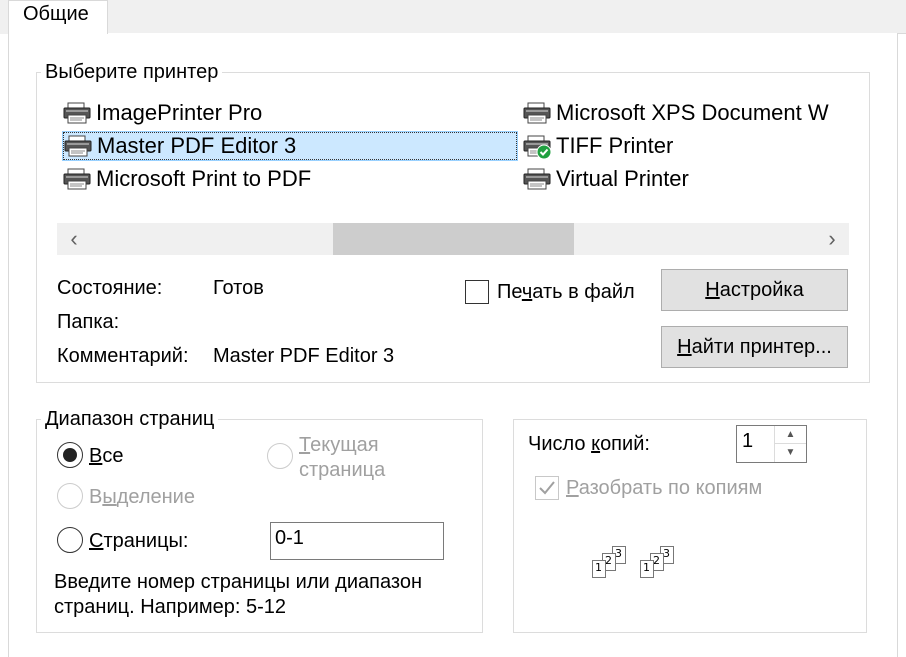 Image resolution: width=906 pixels, height=657 pixels. What do you see at coordinates (566, 292) in the screenshot?
I see `print-to-file-label: Печать в файл` at bounding box center [566, 292].